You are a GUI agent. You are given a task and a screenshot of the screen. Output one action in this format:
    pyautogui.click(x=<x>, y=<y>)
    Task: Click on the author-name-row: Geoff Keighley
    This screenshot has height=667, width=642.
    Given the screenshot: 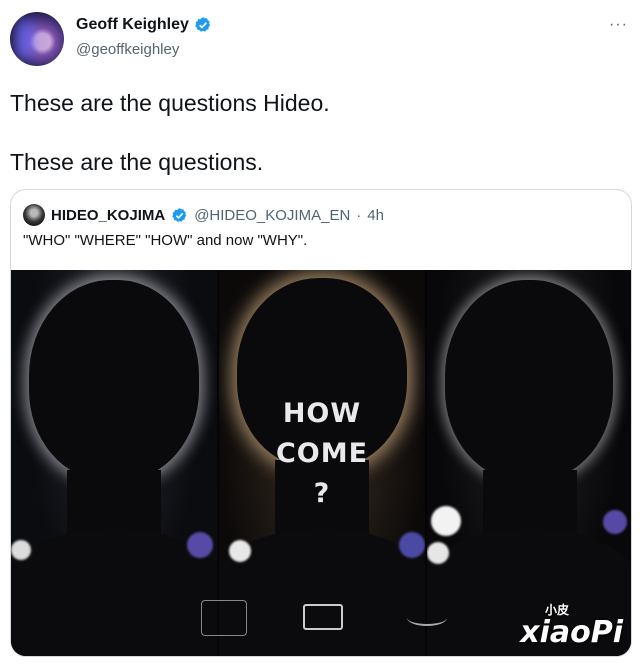 What is the action you would take?
    pyautogui.click(x=144, y=25)
    